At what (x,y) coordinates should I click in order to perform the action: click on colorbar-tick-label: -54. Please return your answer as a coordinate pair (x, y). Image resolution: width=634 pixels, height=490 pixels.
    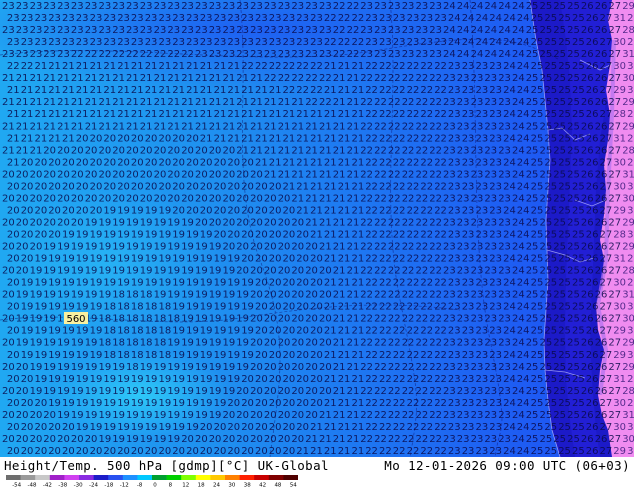
    Looking at the image, I should click on (16, 485).